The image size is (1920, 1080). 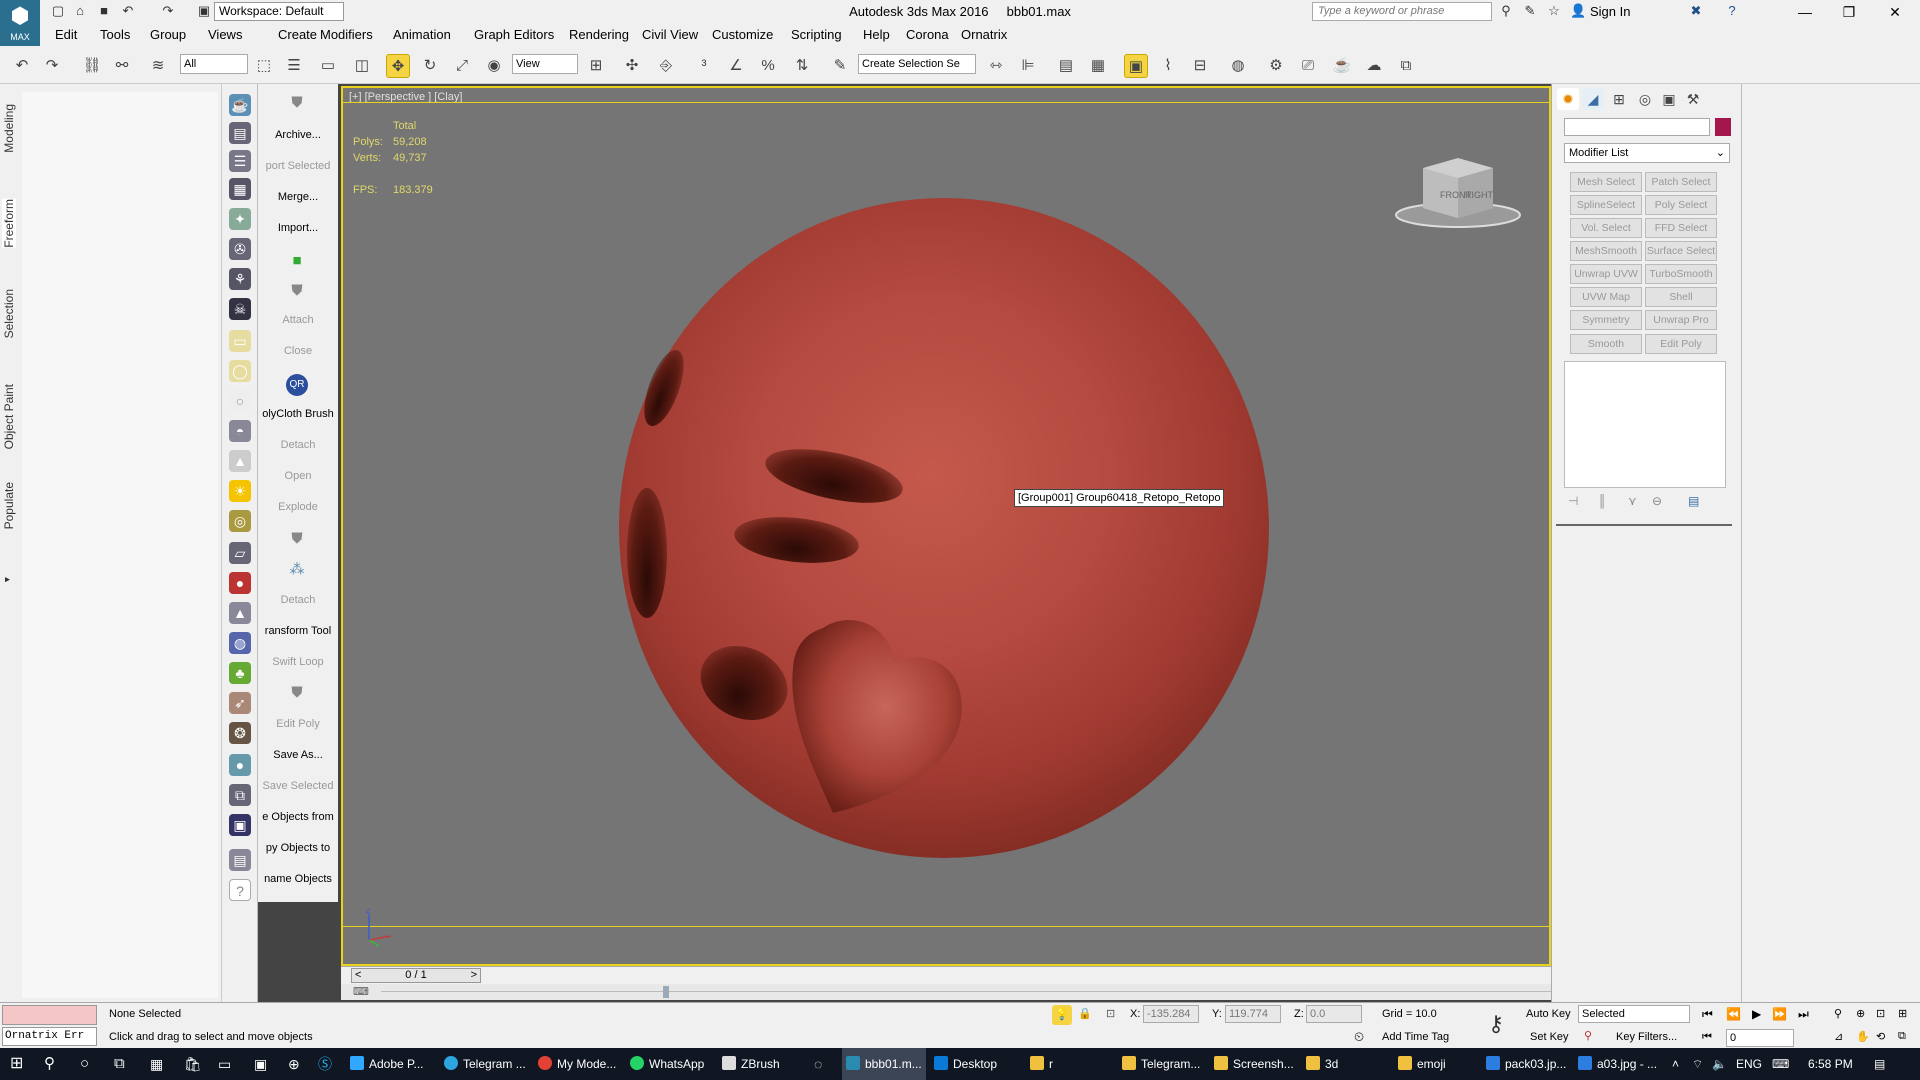 I want to click on curve-editor-icon: ⌇, so click(x=1168, y=66).